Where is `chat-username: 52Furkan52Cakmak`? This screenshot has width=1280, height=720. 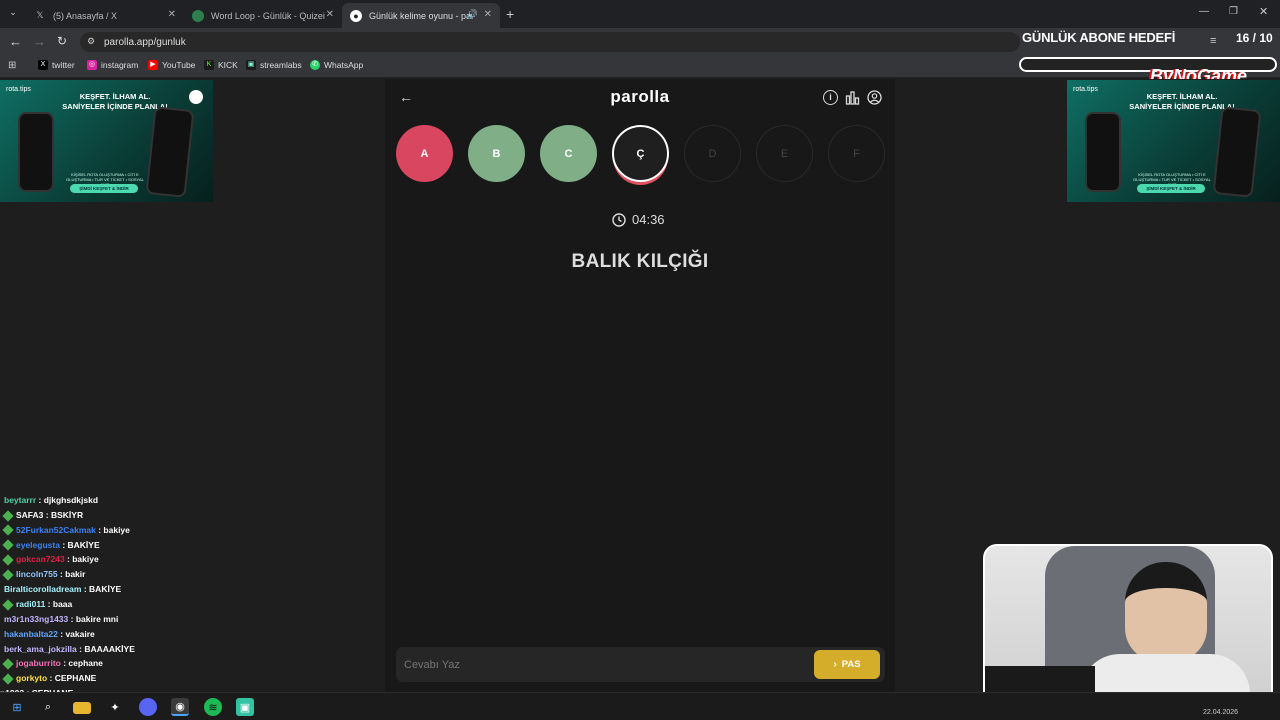 chat-username: 52Furkan52Cakmak is located at coordinates (56, 529).